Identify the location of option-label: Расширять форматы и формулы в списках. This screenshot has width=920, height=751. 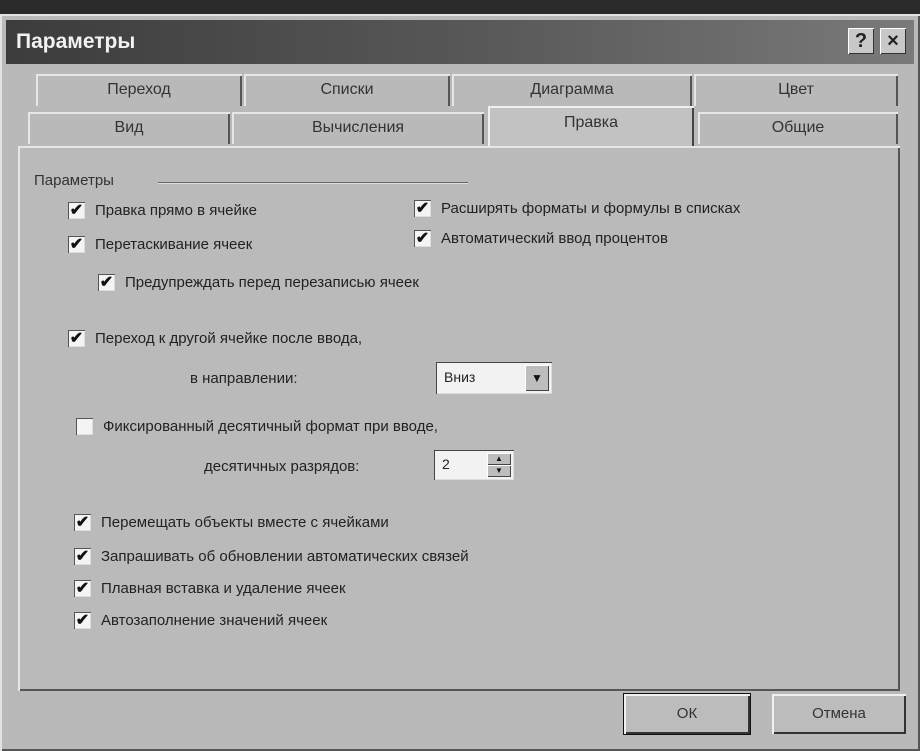
(591, 208).